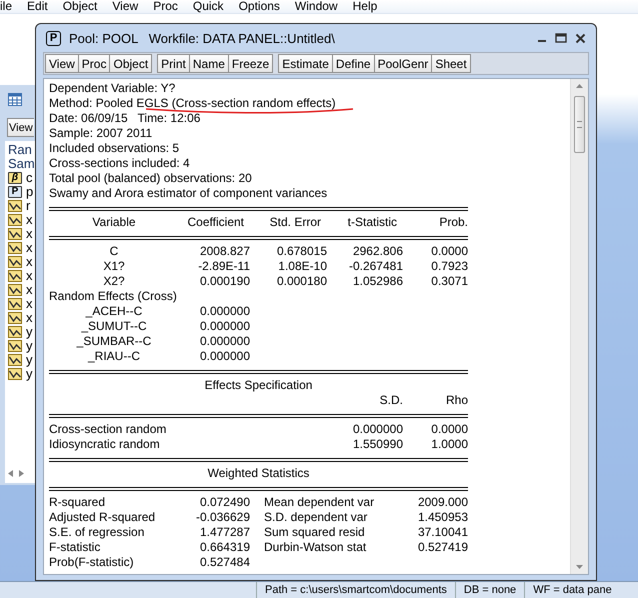 This screenshot has height=598, width=638. I want to click on menu-item: Object, so click(80, 6).